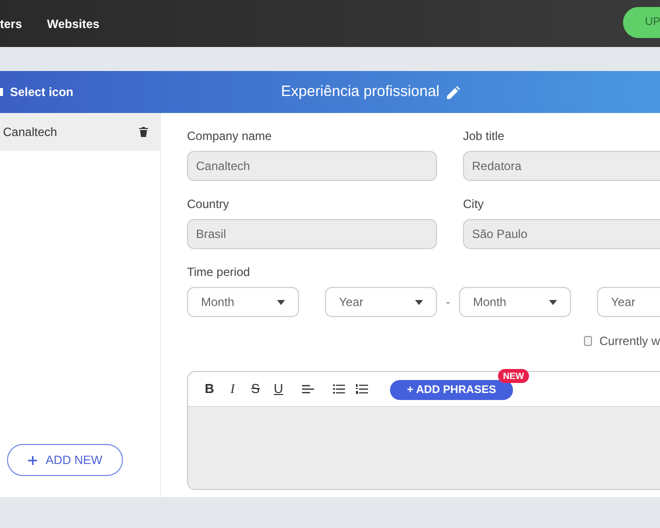 Image resolution: width=660 pixels, height=528 pixels. Describe the element at coordinates (362, 389) in the screenshot. I see `numbered-list-icon` at that location.